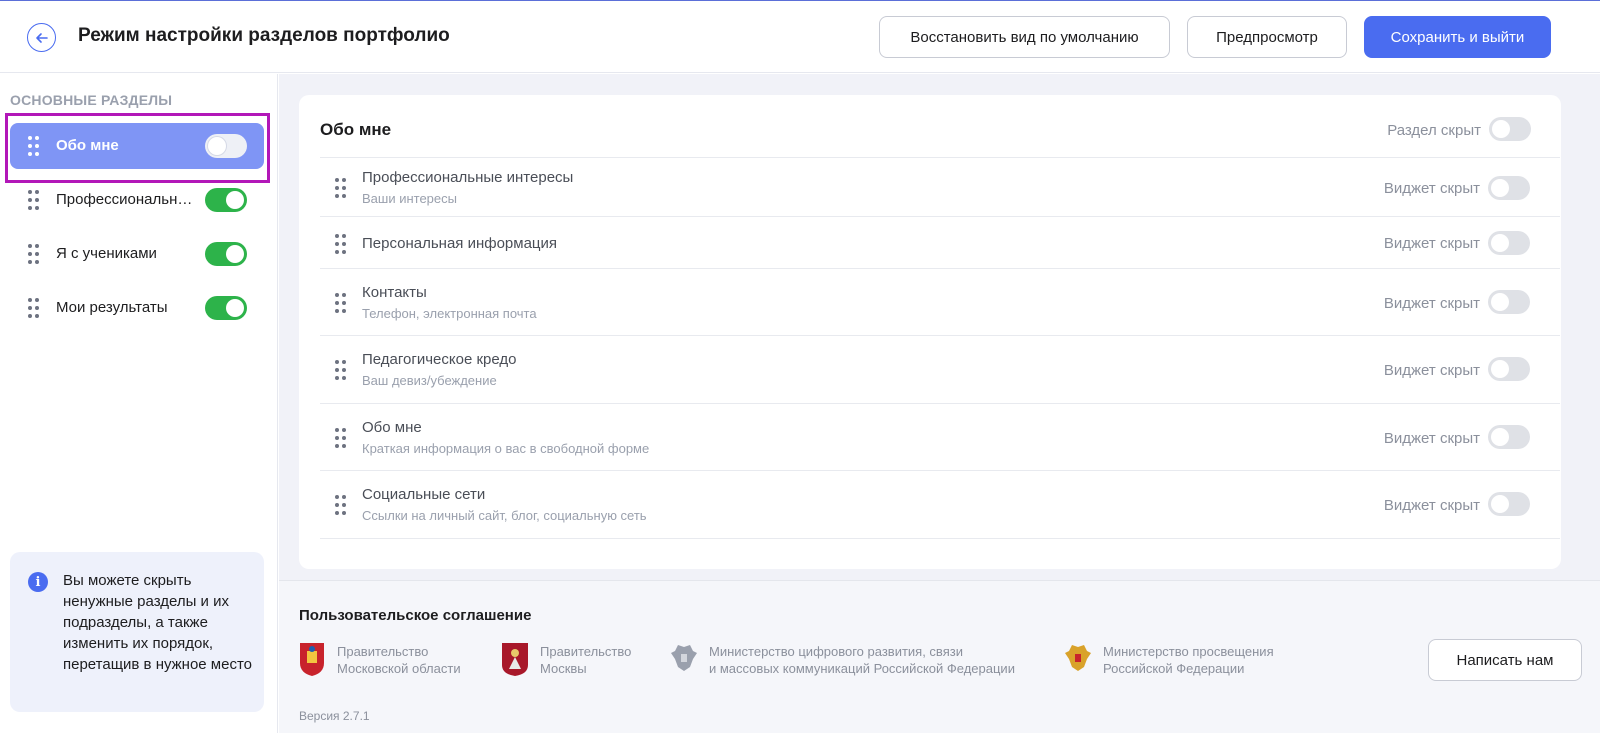  Describe the element at coordinates (415, 615) in the screenshot. I see `user-agreement-link: Пользовательское соглашение` at that location.